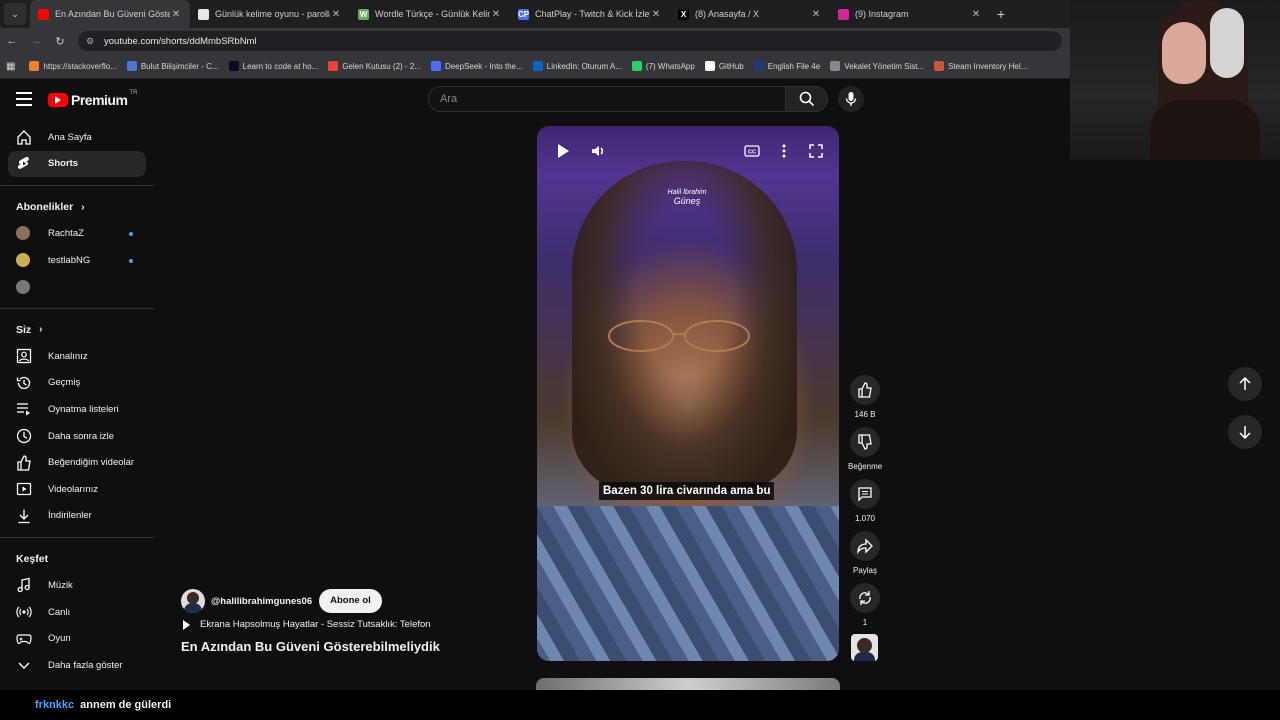  What do you see at coordinates (73, 409) in the screenshot?
I see `sidebar-item-playlists: Oynatma listeleri` at bounding box center [73, 409].